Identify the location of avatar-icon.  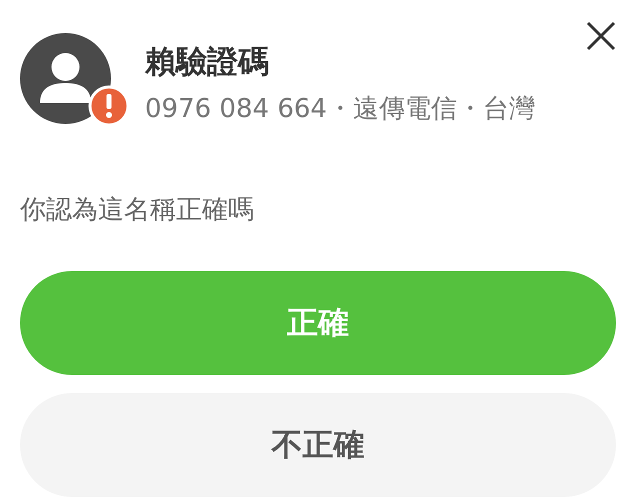
(65, 78).